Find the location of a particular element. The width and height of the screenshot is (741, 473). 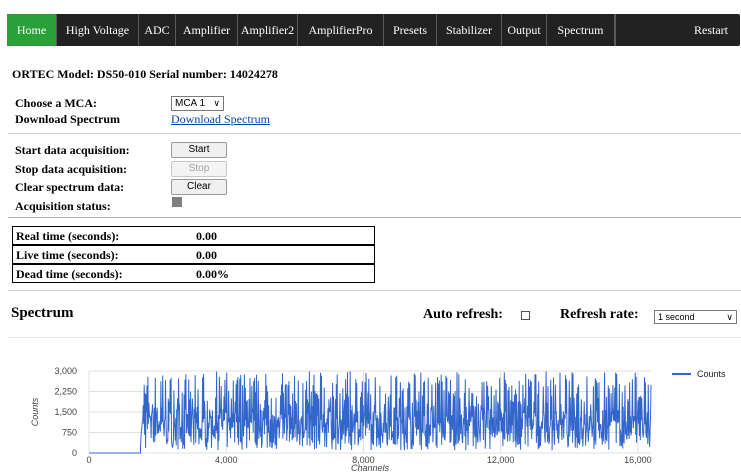

x-tick-label: 0 is located at coordinates (88, 460).